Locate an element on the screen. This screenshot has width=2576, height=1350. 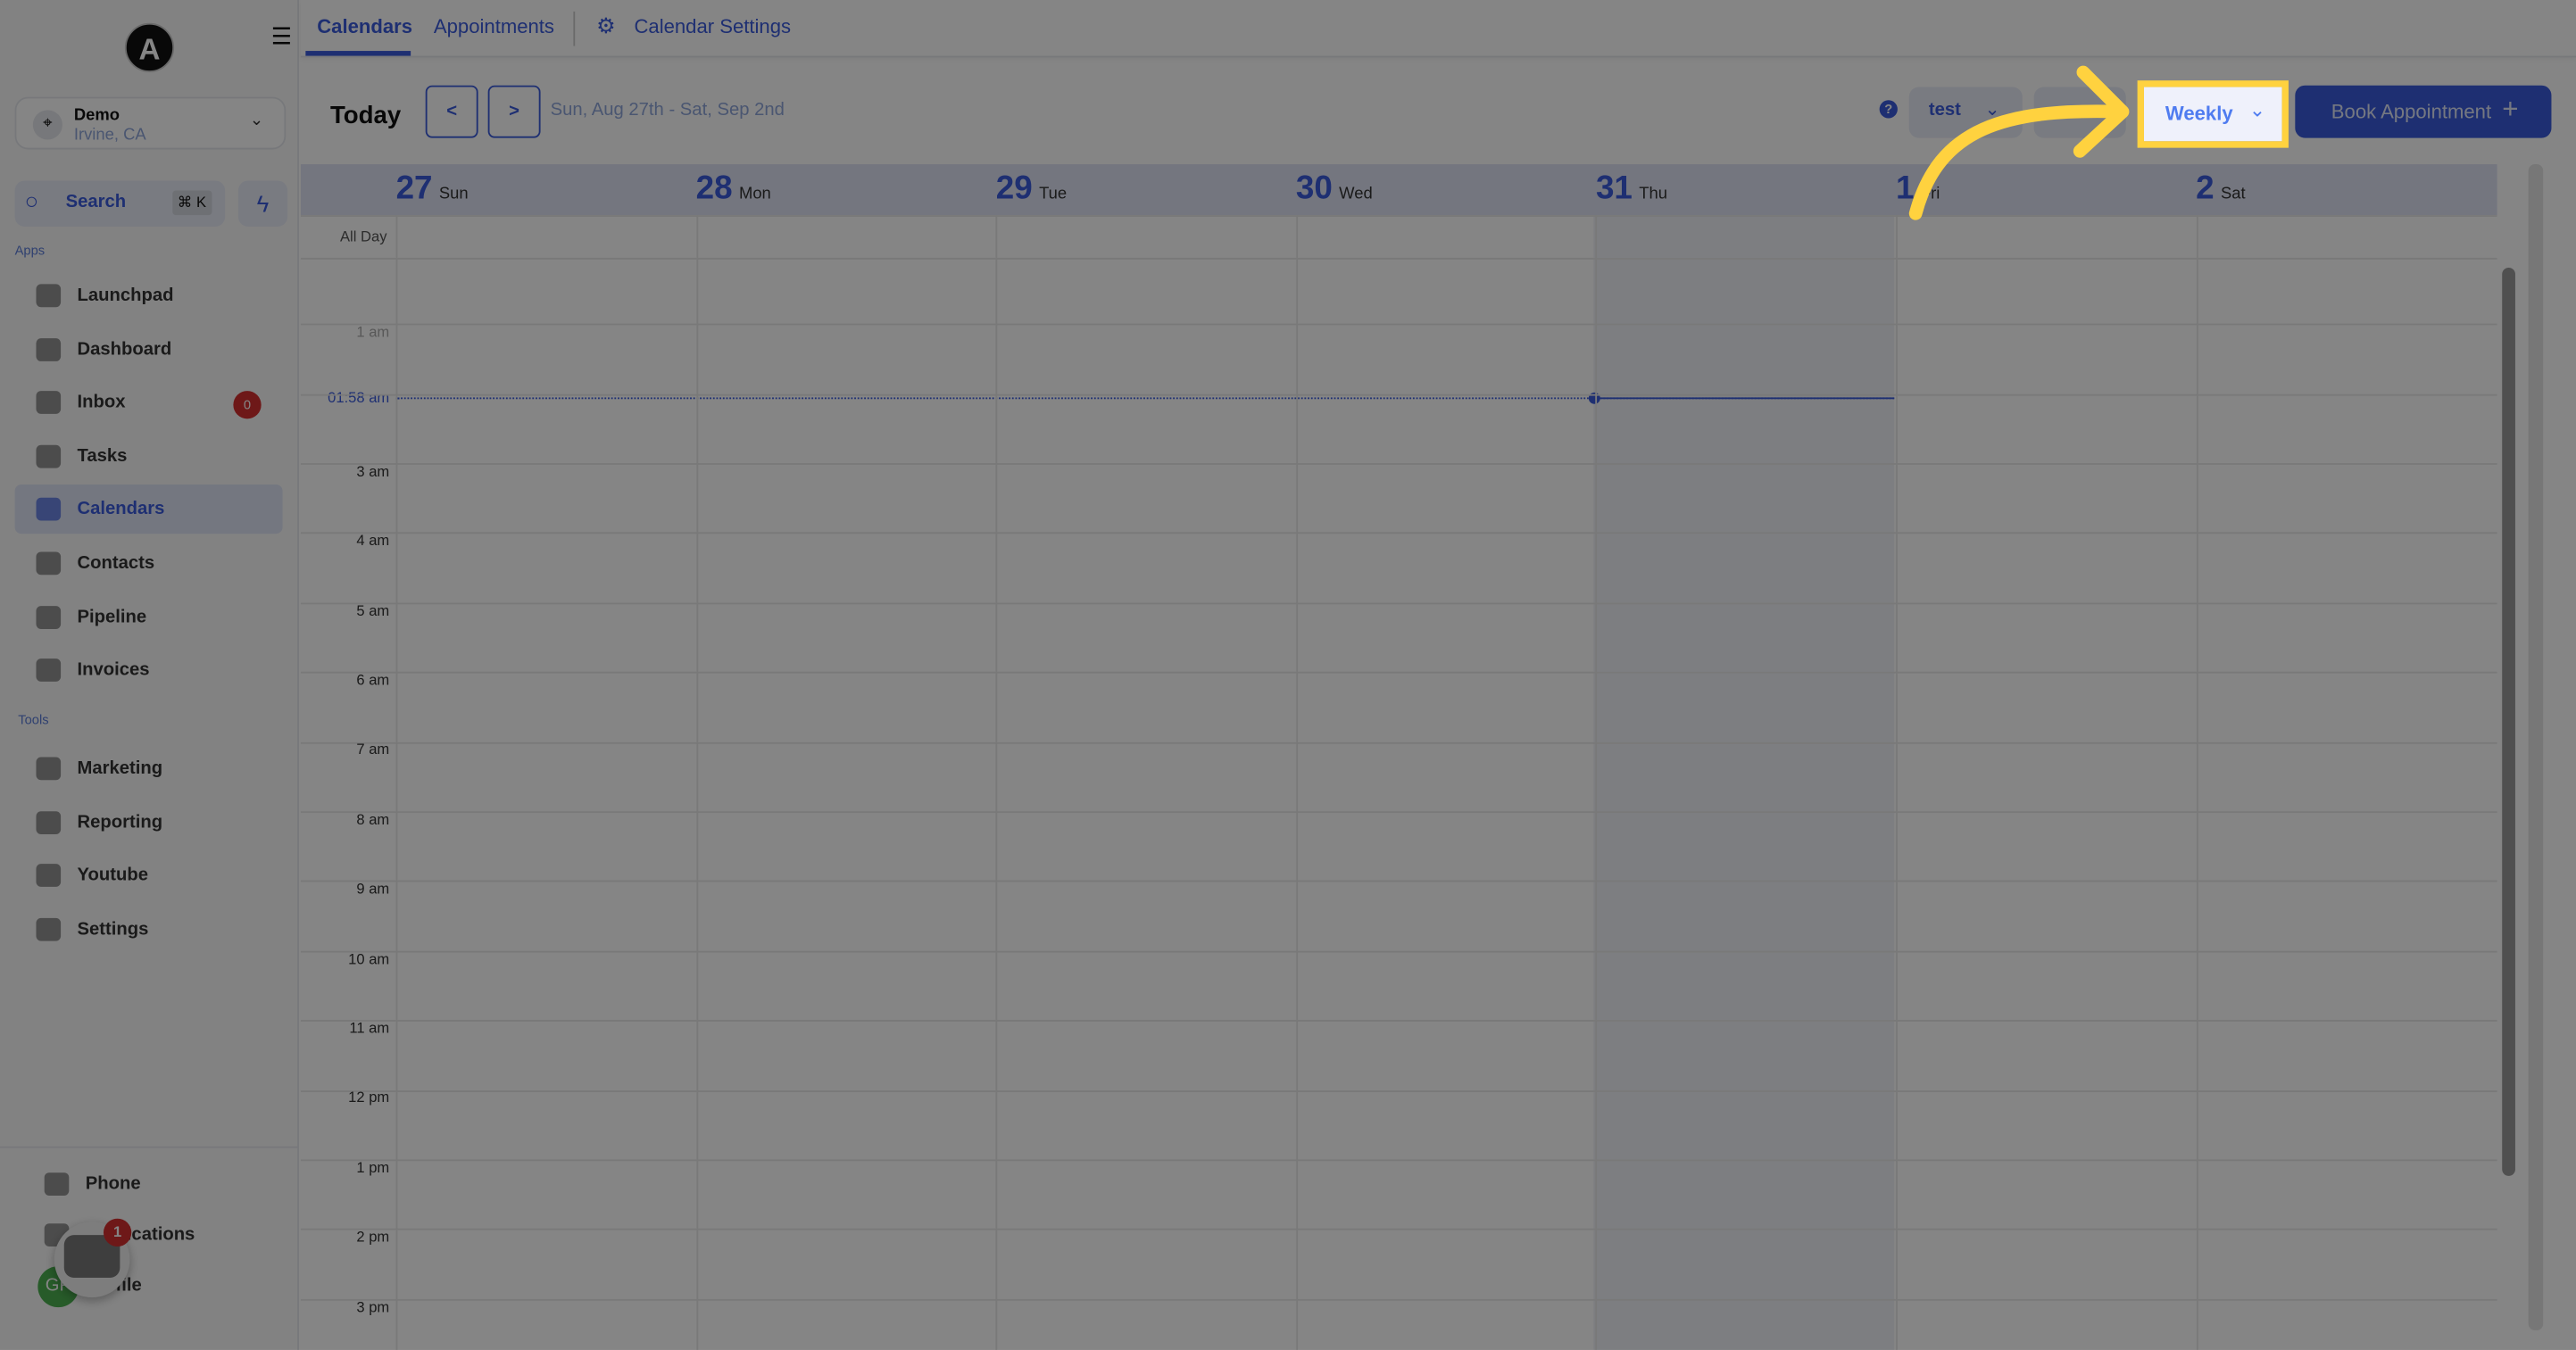
chevron-down-icon: ⌄ is located at coordinates (2257, 110).